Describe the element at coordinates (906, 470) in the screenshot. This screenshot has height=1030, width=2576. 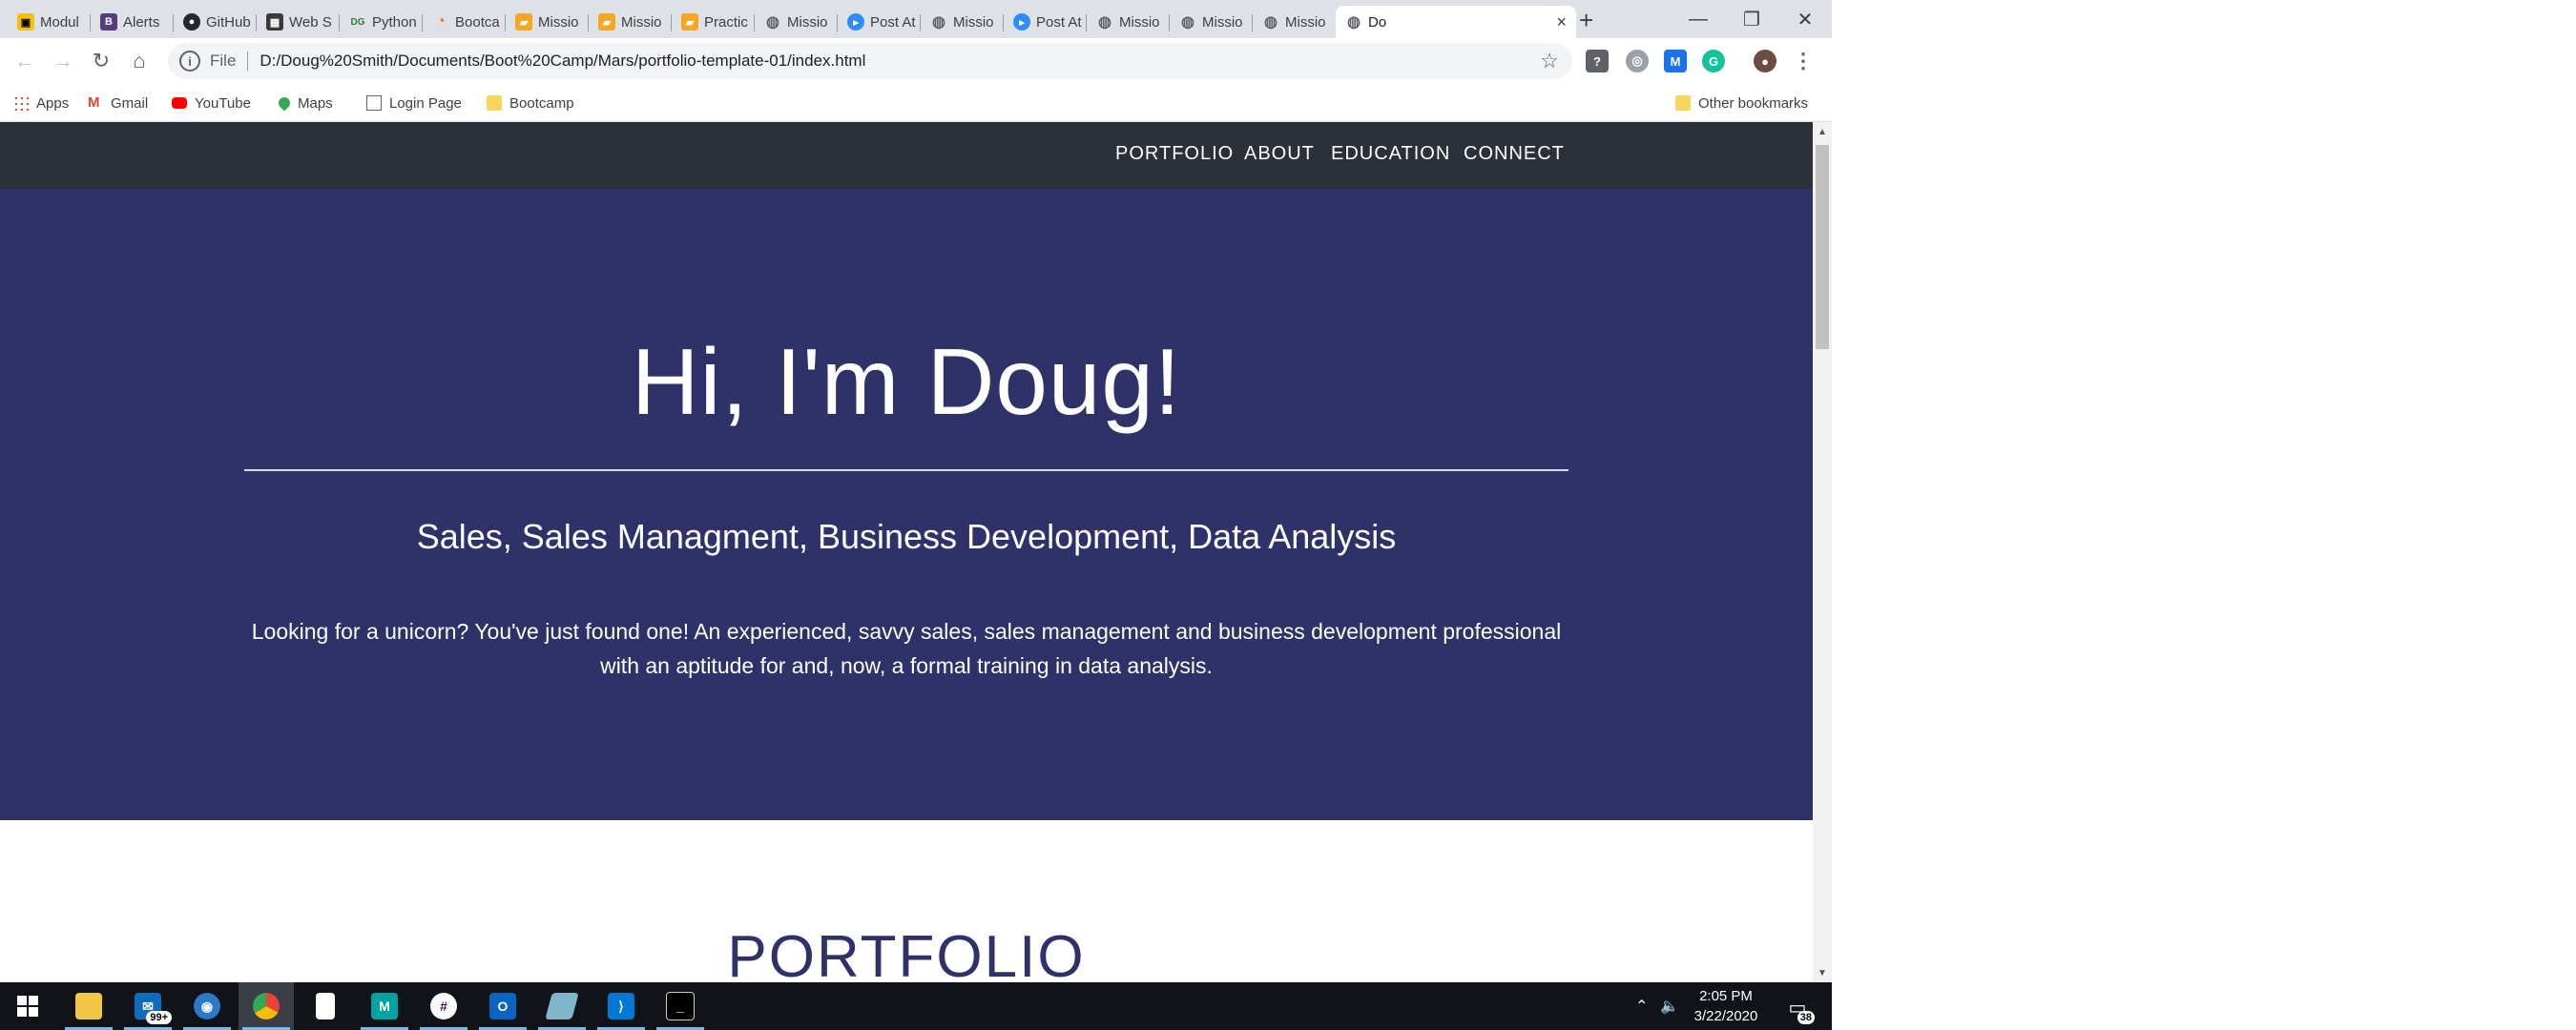
I see `hero-divider` at that location.